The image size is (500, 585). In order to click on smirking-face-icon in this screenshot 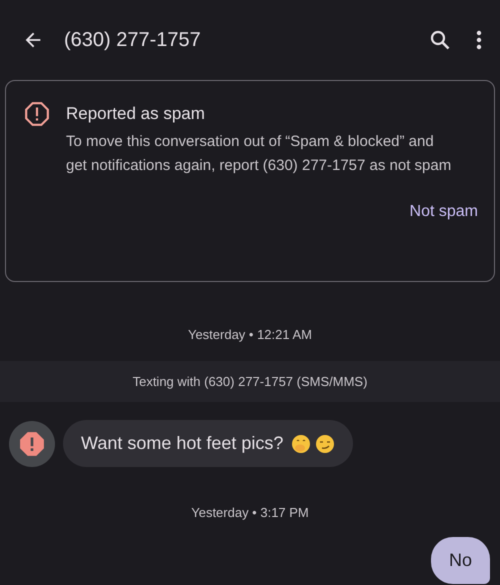, I will do `click(325, 444)`.